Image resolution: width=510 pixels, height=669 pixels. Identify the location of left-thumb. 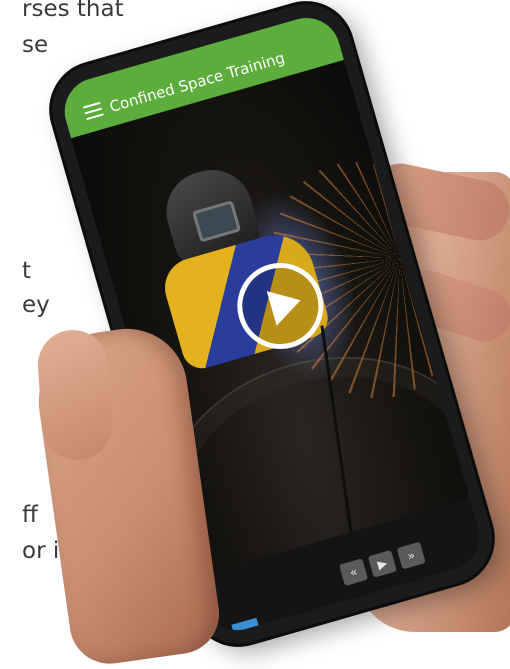
(75, 395).